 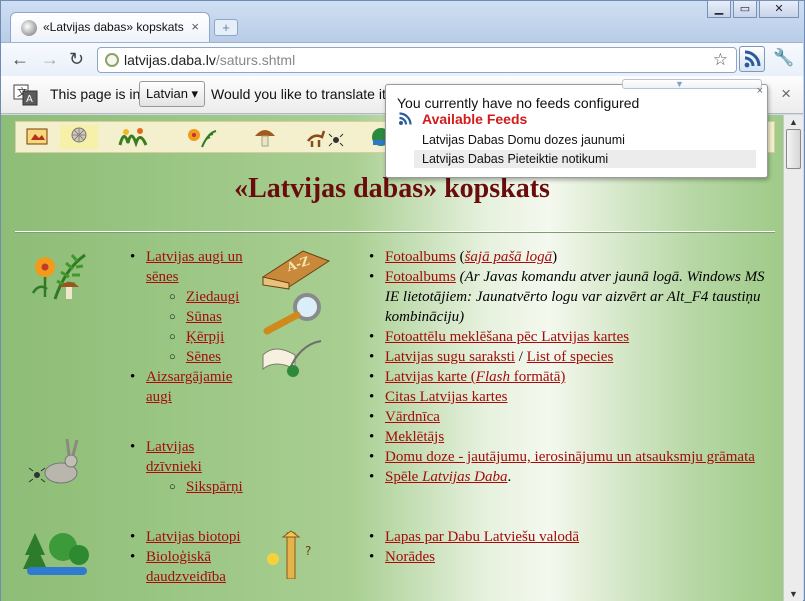 I want to click on popup-caret-icon: ▼, so click(x=679, y=84).